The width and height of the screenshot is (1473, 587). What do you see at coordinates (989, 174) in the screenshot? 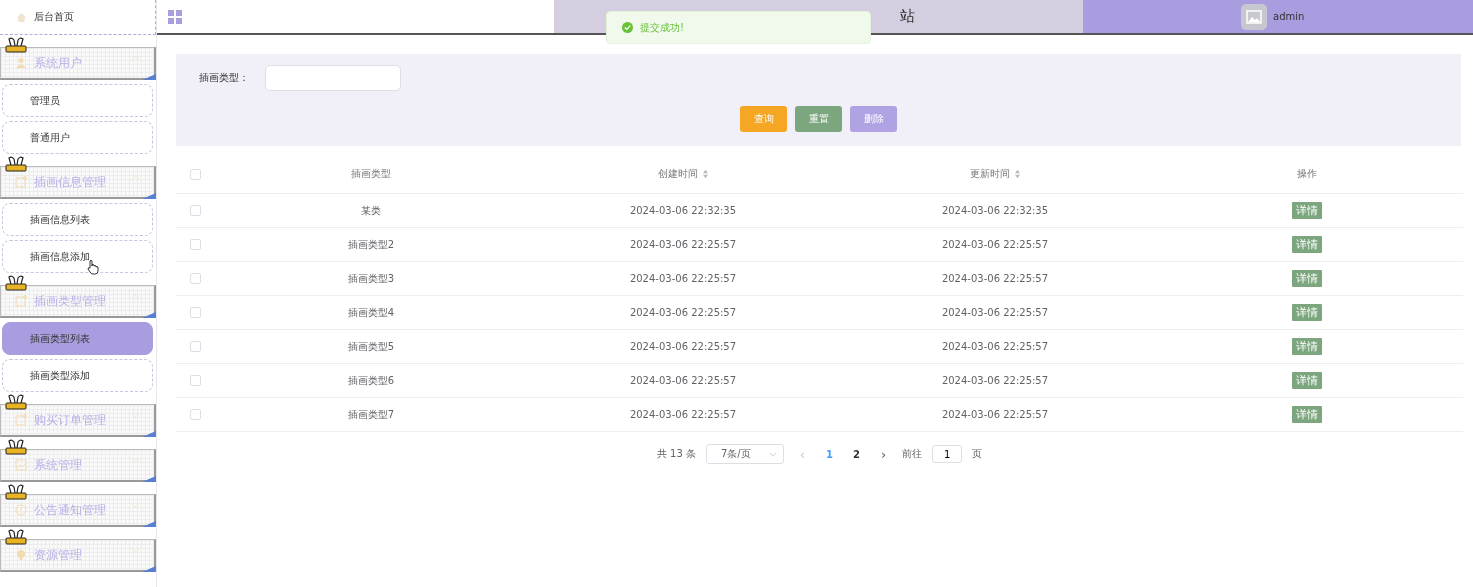
I see `column-header: 更新时间` at bounding box center [989, 174].